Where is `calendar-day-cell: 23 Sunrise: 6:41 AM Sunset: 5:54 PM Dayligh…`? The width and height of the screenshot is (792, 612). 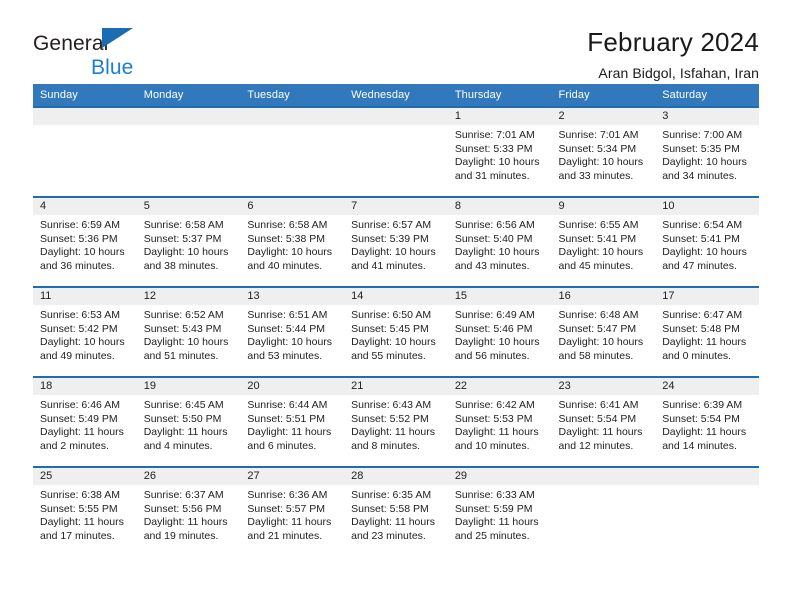 calendar-day-cell: 23 Sunrise: 6:41 AM Sunset: 5:54 PM Dayligh… is located at coordinates (603, 421).